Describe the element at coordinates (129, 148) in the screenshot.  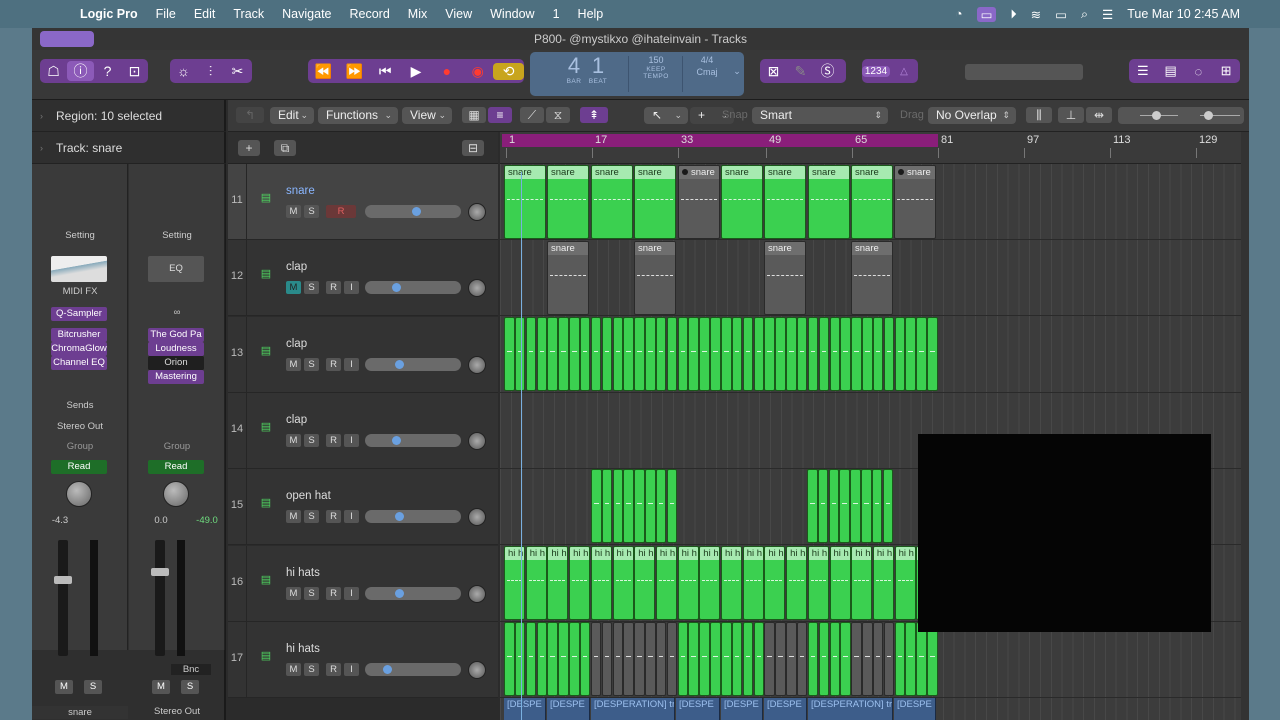
I see `track-inspector-row: › Track: snare` at that location.